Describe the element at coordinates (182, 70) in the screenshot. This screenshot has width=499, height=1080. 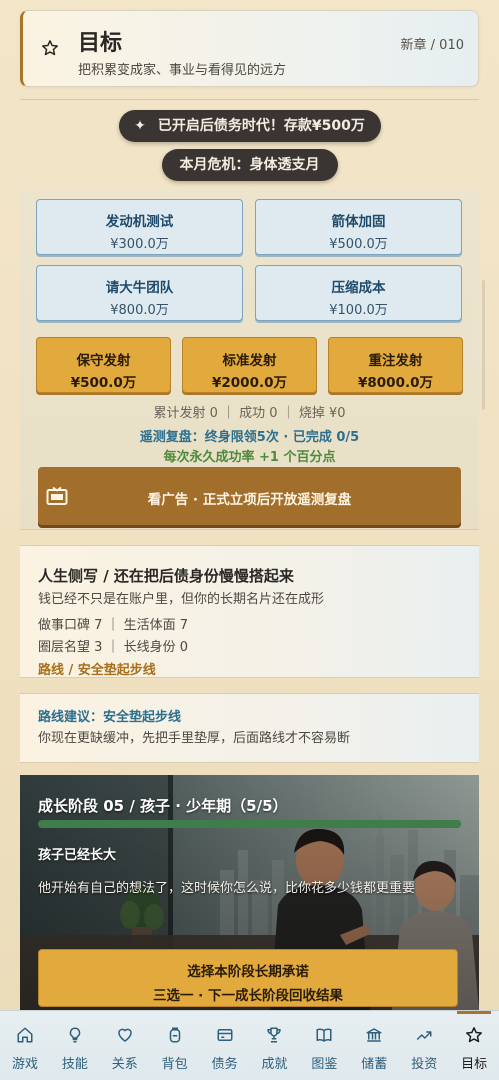
I see `page-subtitle: 把积累变成家、事业与看得见的远方` at that location.